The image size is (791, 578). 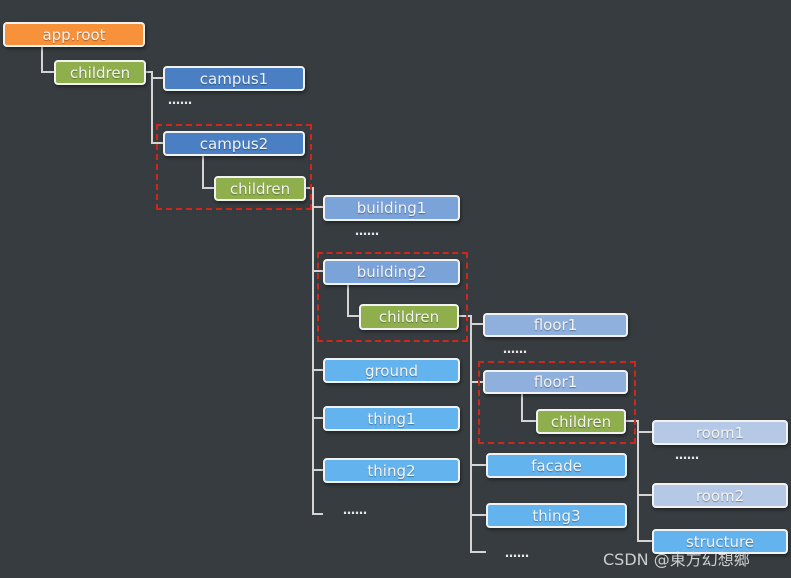 I want to click on node-app-root: app.root, so click(x=74, y=34).